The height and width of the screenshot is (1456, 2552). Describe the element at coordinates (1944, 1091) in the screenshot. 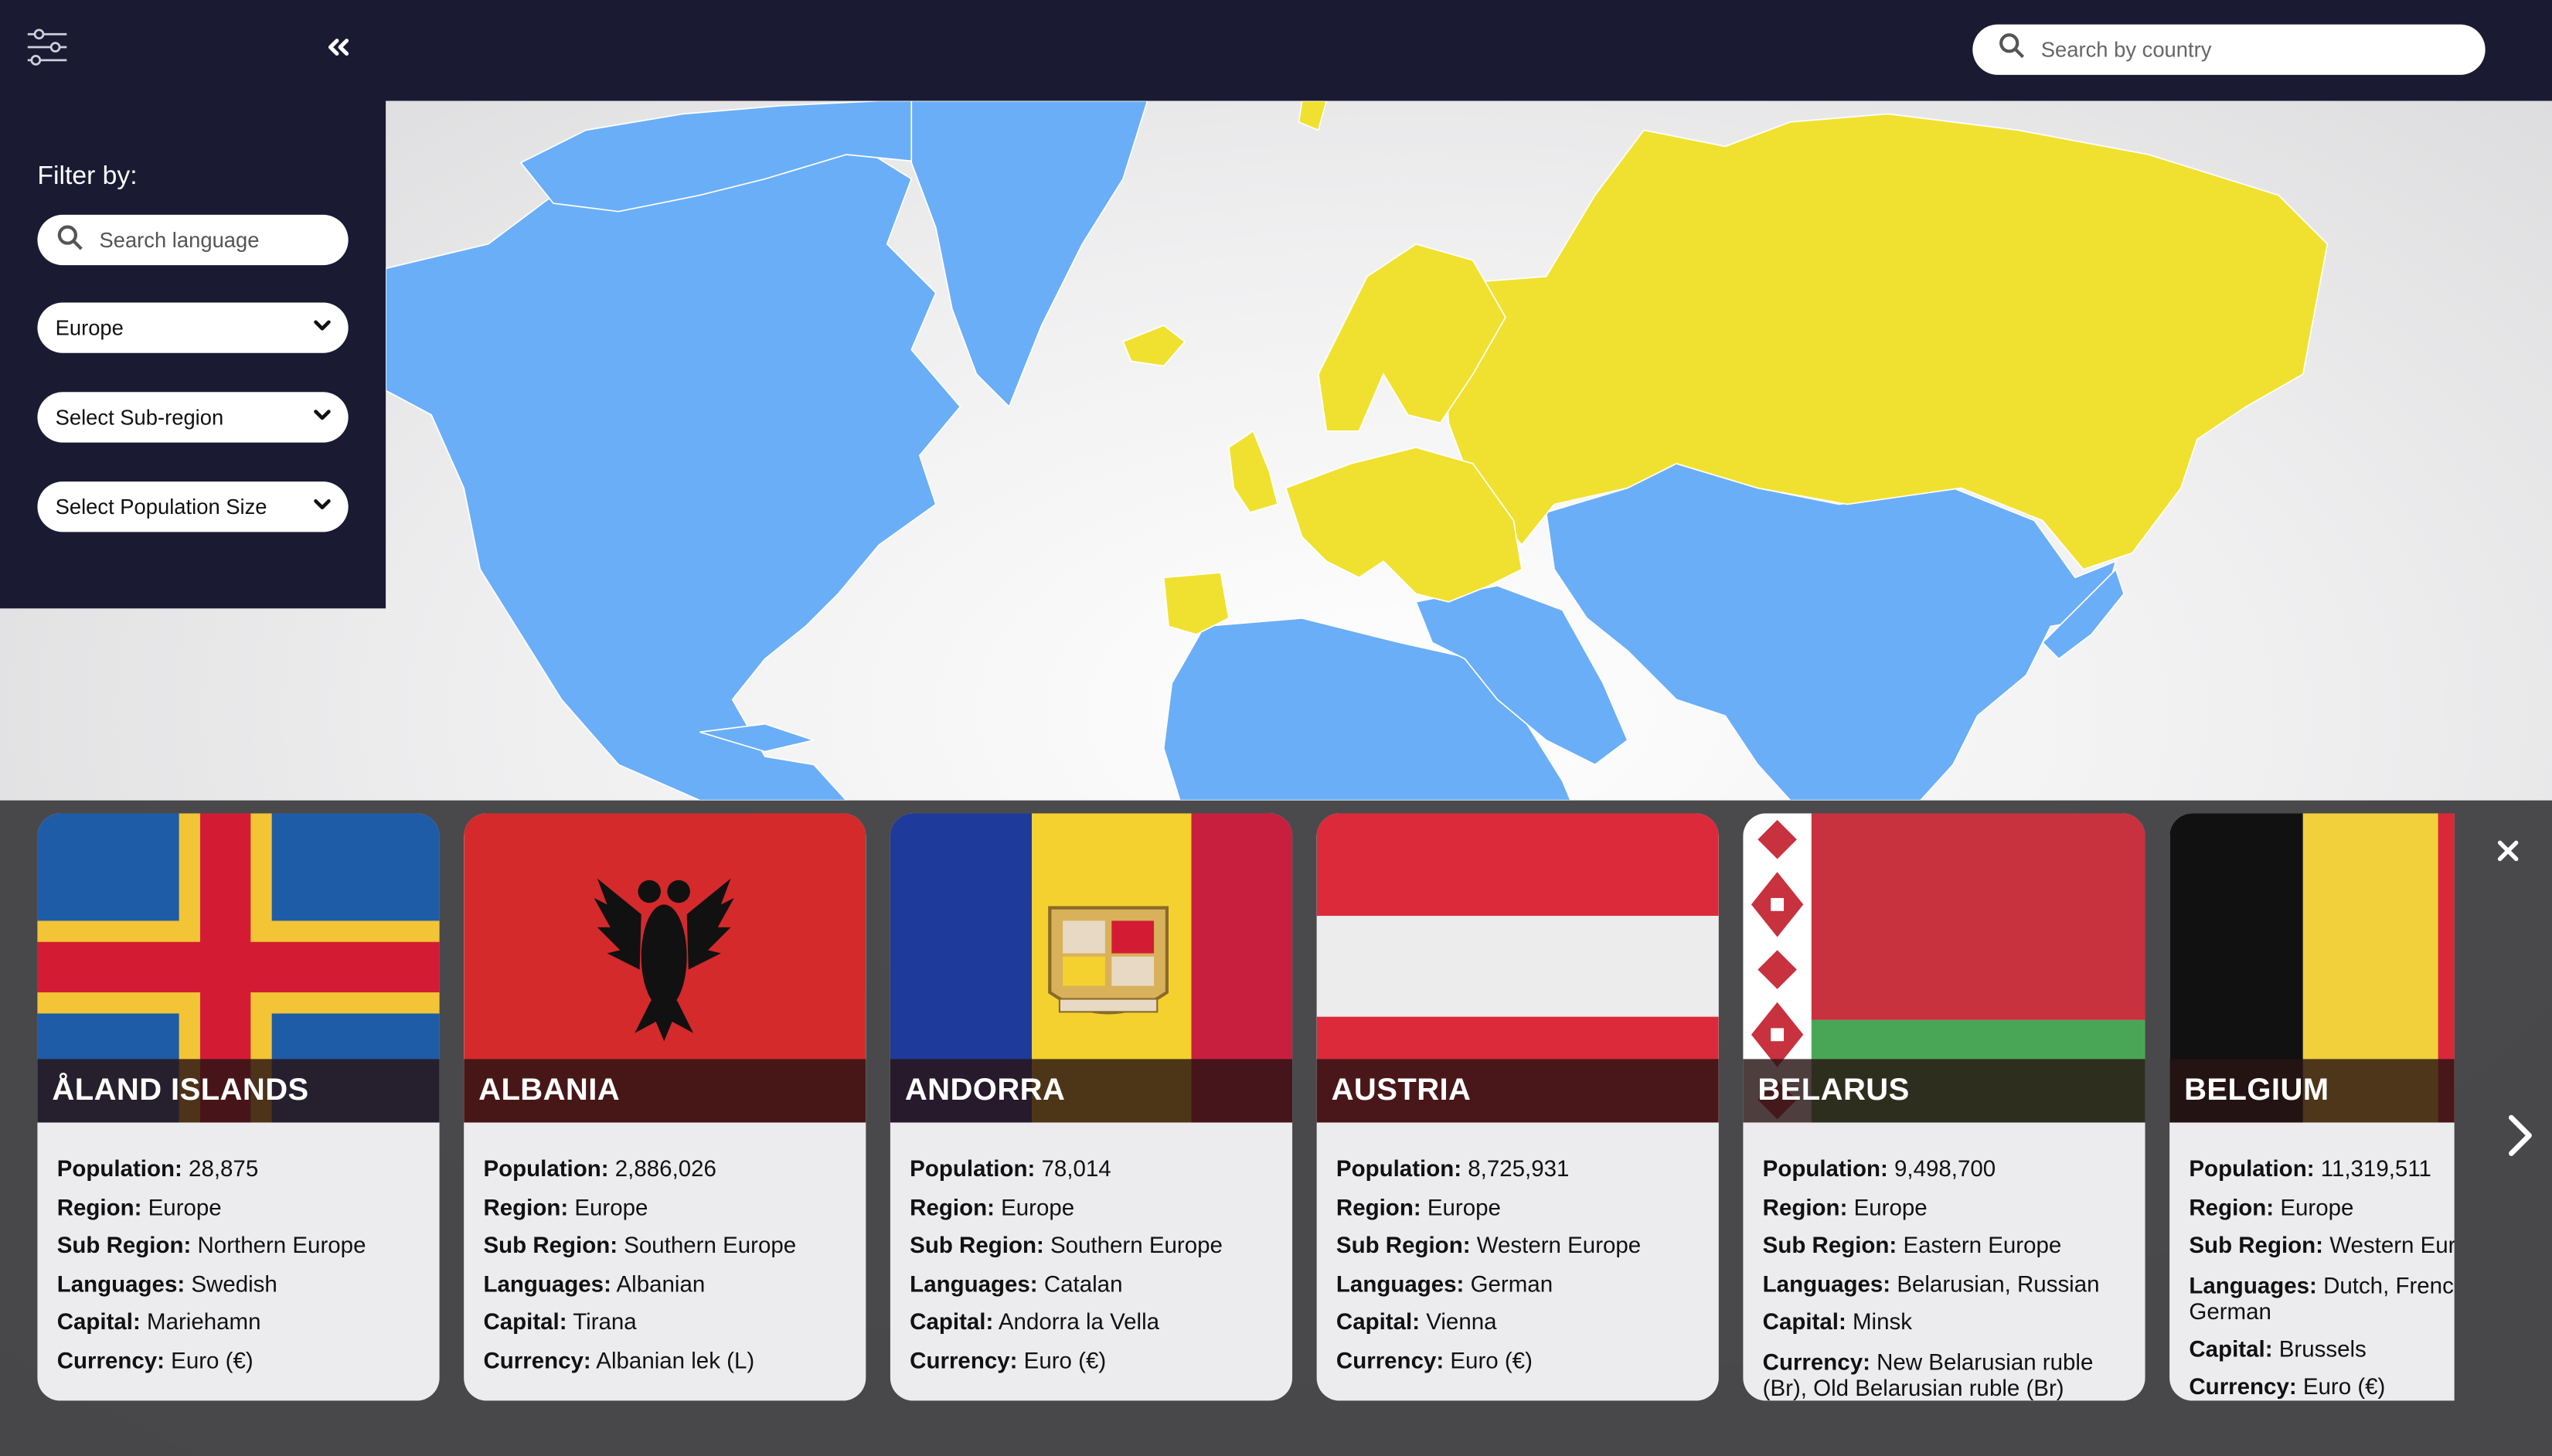

I see `country-name: BELARUS` at that location.